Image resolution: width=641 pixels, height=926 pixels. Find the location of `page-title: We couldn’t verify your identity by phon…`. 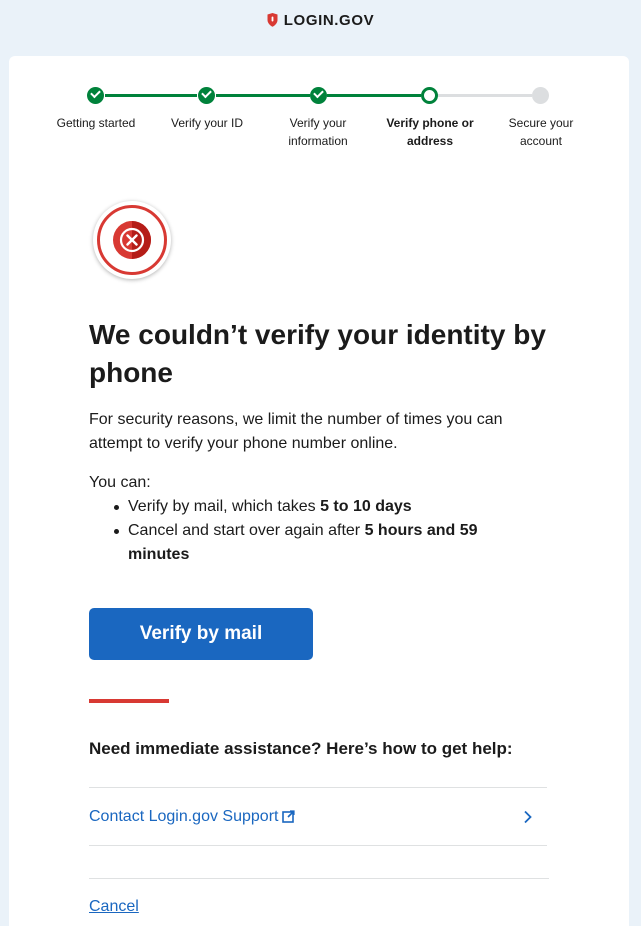

page-title: We couldn’t verify your identity by phon… is located at coordinates (317, 353).